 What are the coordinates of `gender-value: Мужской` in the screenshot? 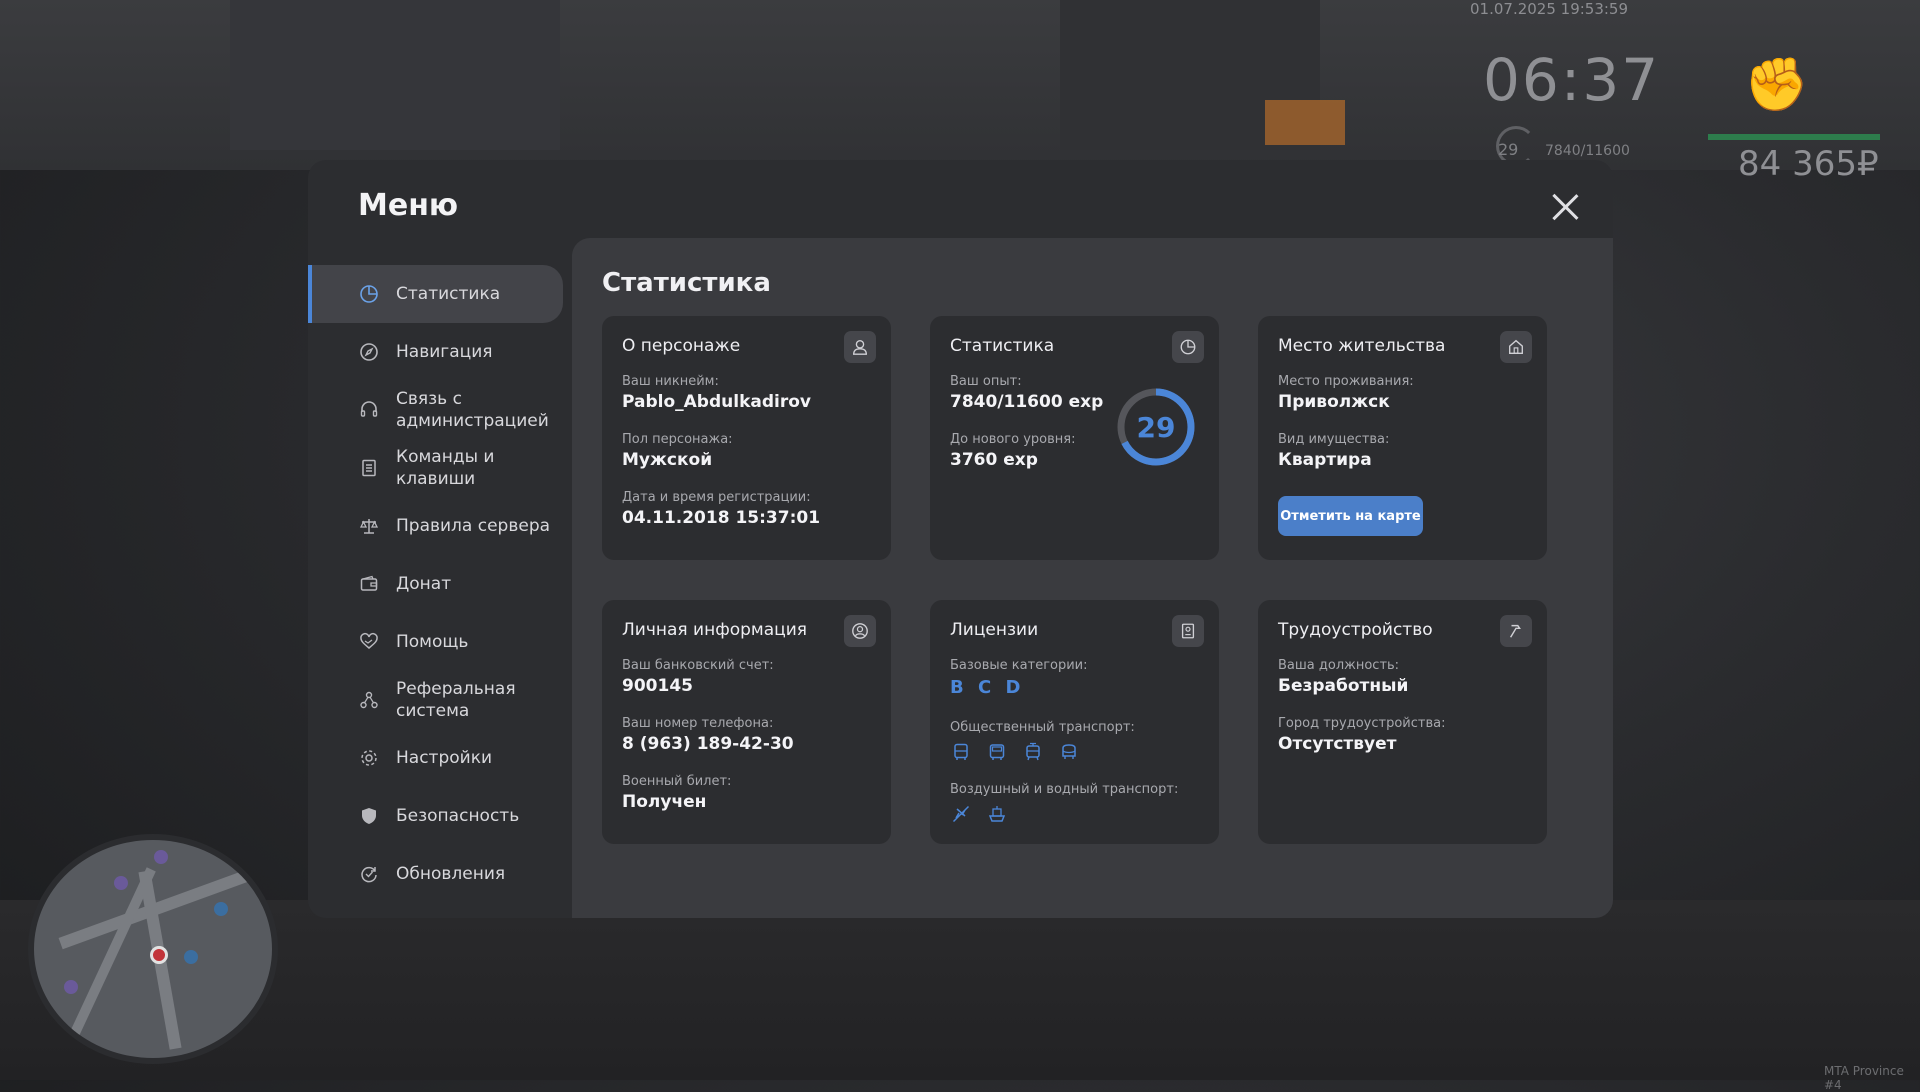 It's located at (667, 460).